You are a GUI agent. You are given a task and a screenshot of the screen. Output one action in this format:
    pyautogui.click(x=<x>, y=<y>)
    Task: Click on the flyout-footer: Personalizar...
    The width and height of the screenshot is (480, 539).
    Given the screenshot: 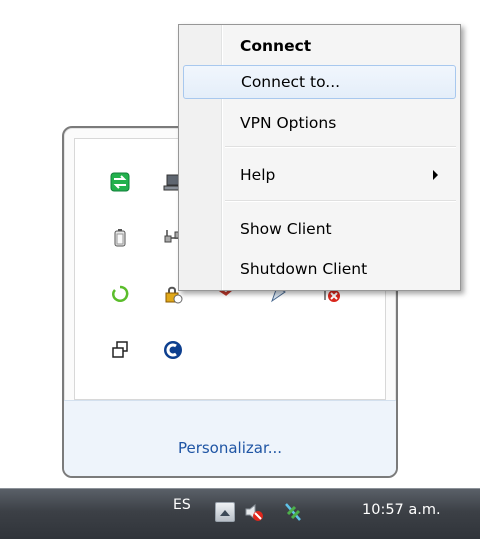 What is the action you would take?
    pyautogui.click(x=230, y=438)
    